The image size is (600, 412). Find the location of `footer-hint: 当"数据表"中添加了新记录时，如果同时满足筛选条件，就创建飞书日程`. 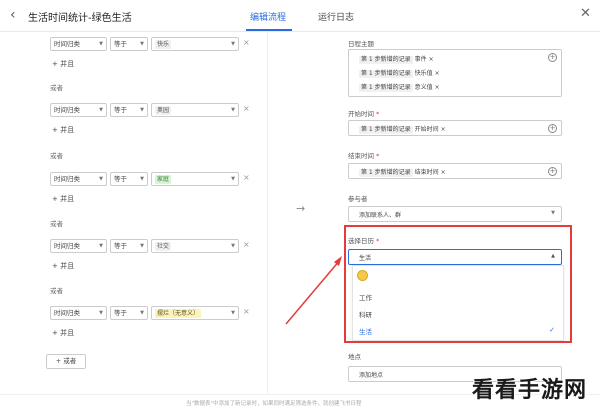

footer-hint: 当"数据表"中添加了新记录时，如果同时满足筛选条件，就创建飞书日程 is located at coordinates (274, 404).